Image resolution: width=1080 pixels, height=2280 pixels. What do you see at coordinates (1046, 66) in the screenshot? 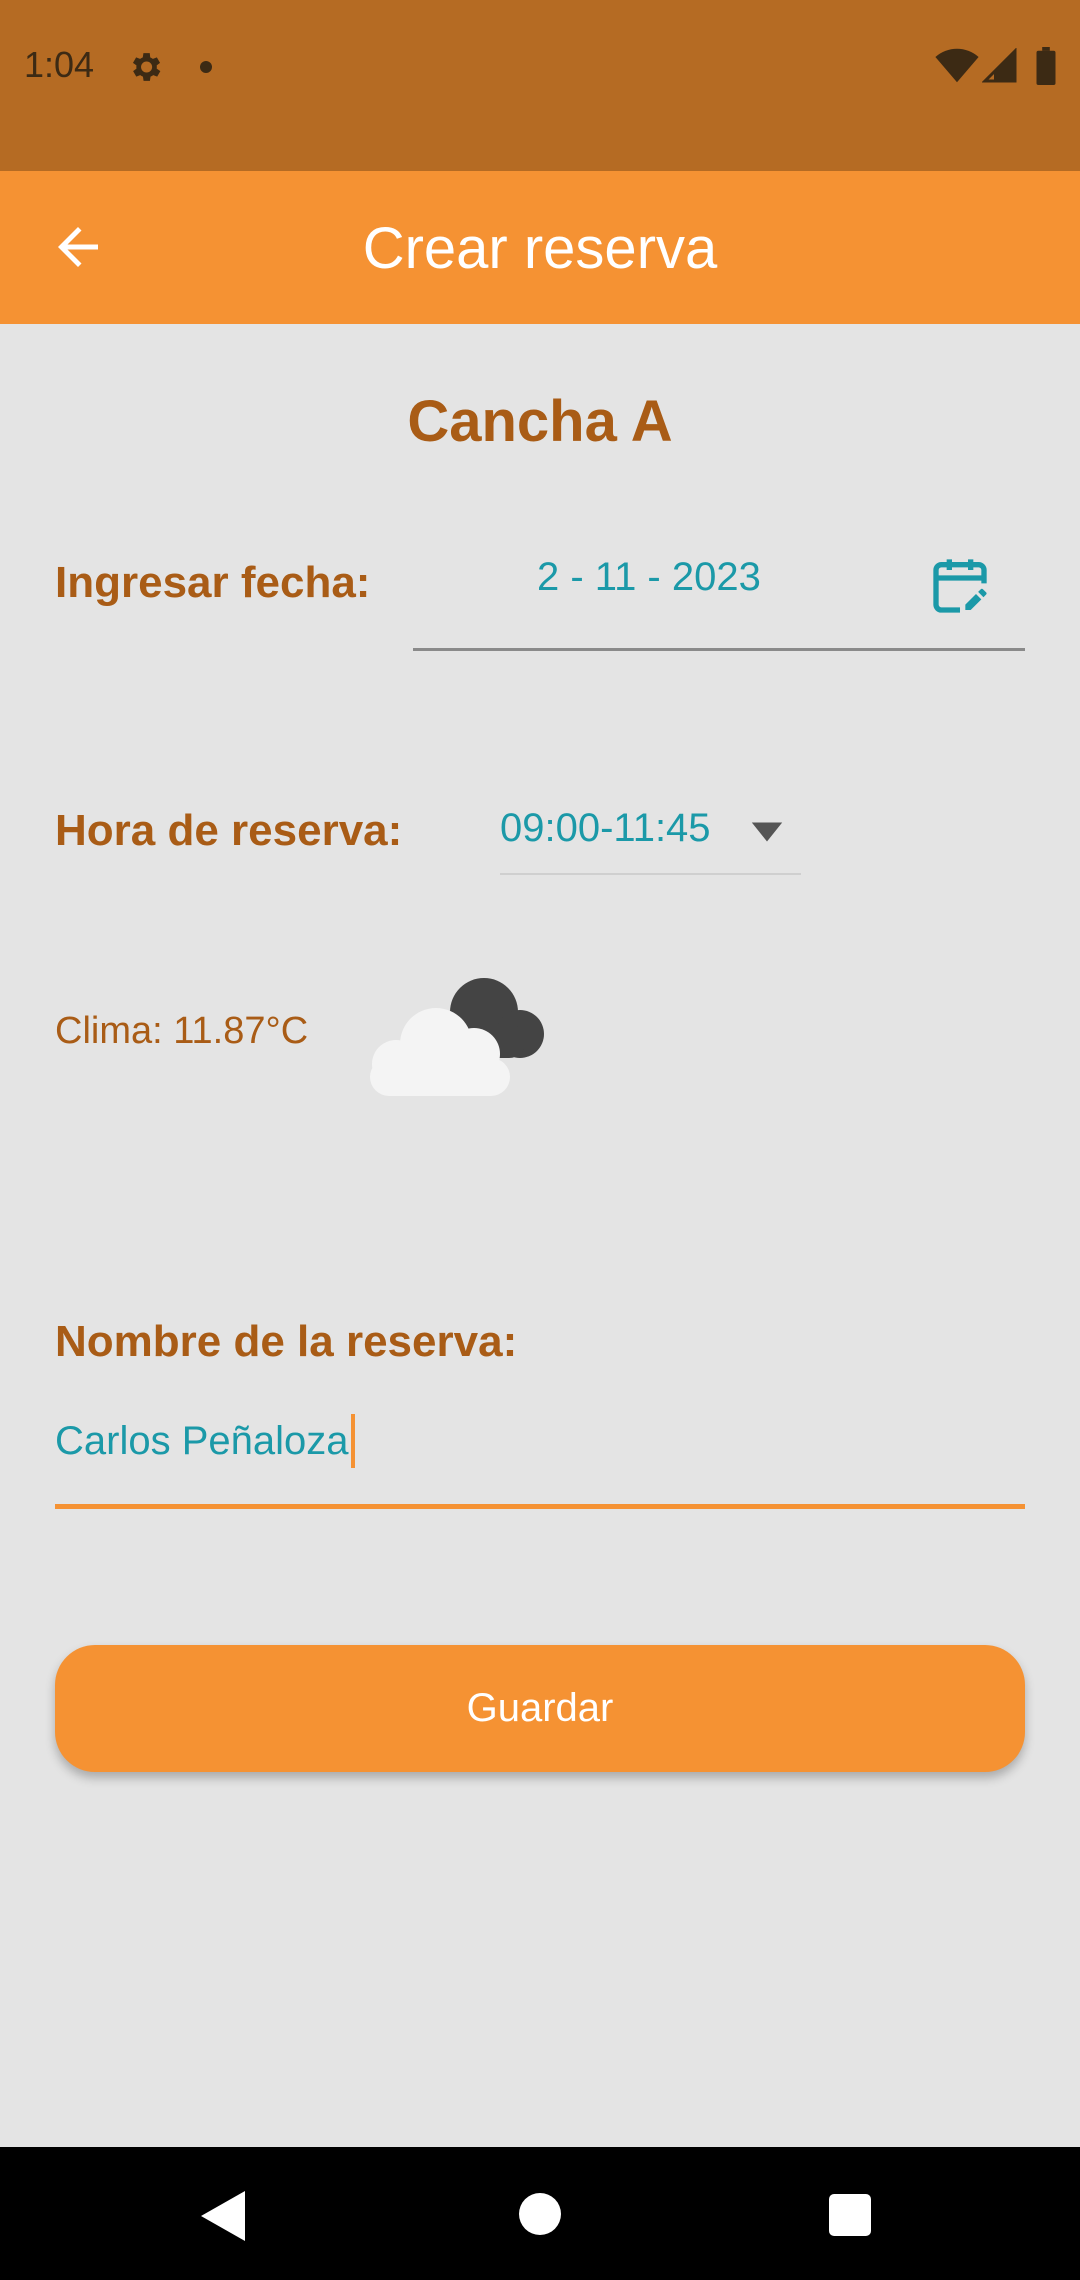
I see `battery-icon` at bounding box center [1046, 66].